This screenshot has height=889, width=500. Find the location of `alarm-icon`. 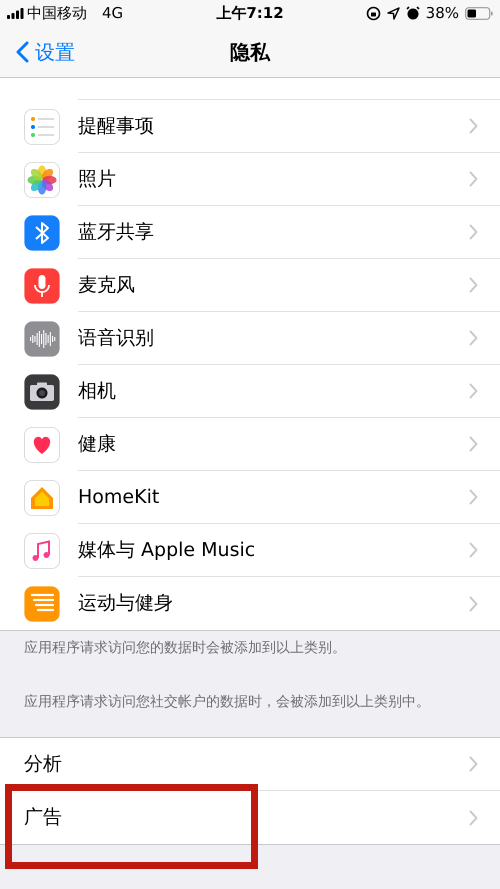

alarm-icon is located at coordinates (413, 13).